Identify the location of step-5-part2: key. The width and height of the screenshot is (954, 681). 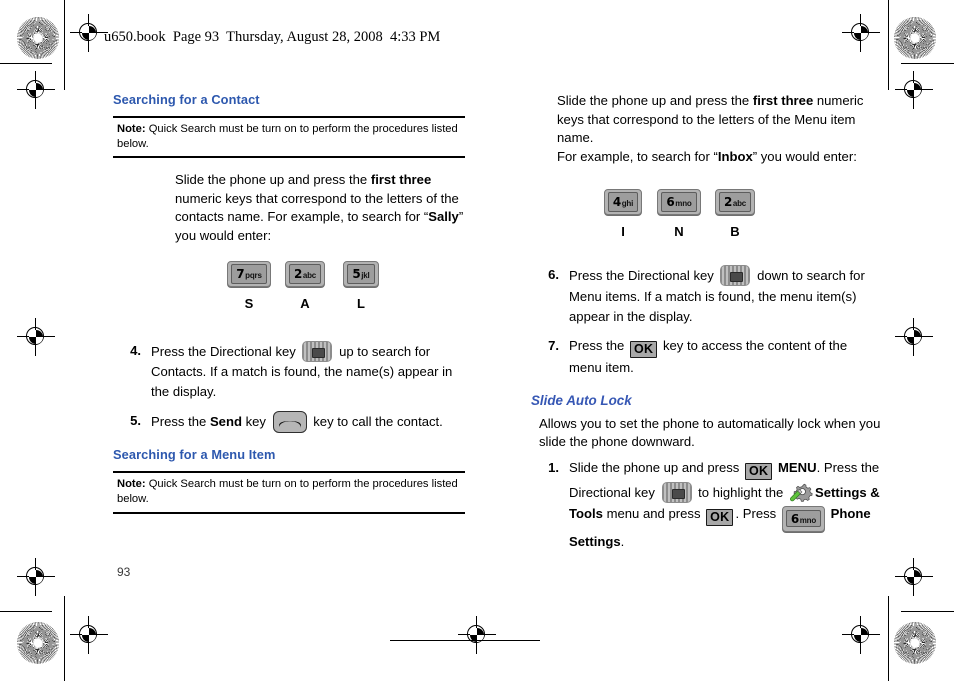
(255, 422).